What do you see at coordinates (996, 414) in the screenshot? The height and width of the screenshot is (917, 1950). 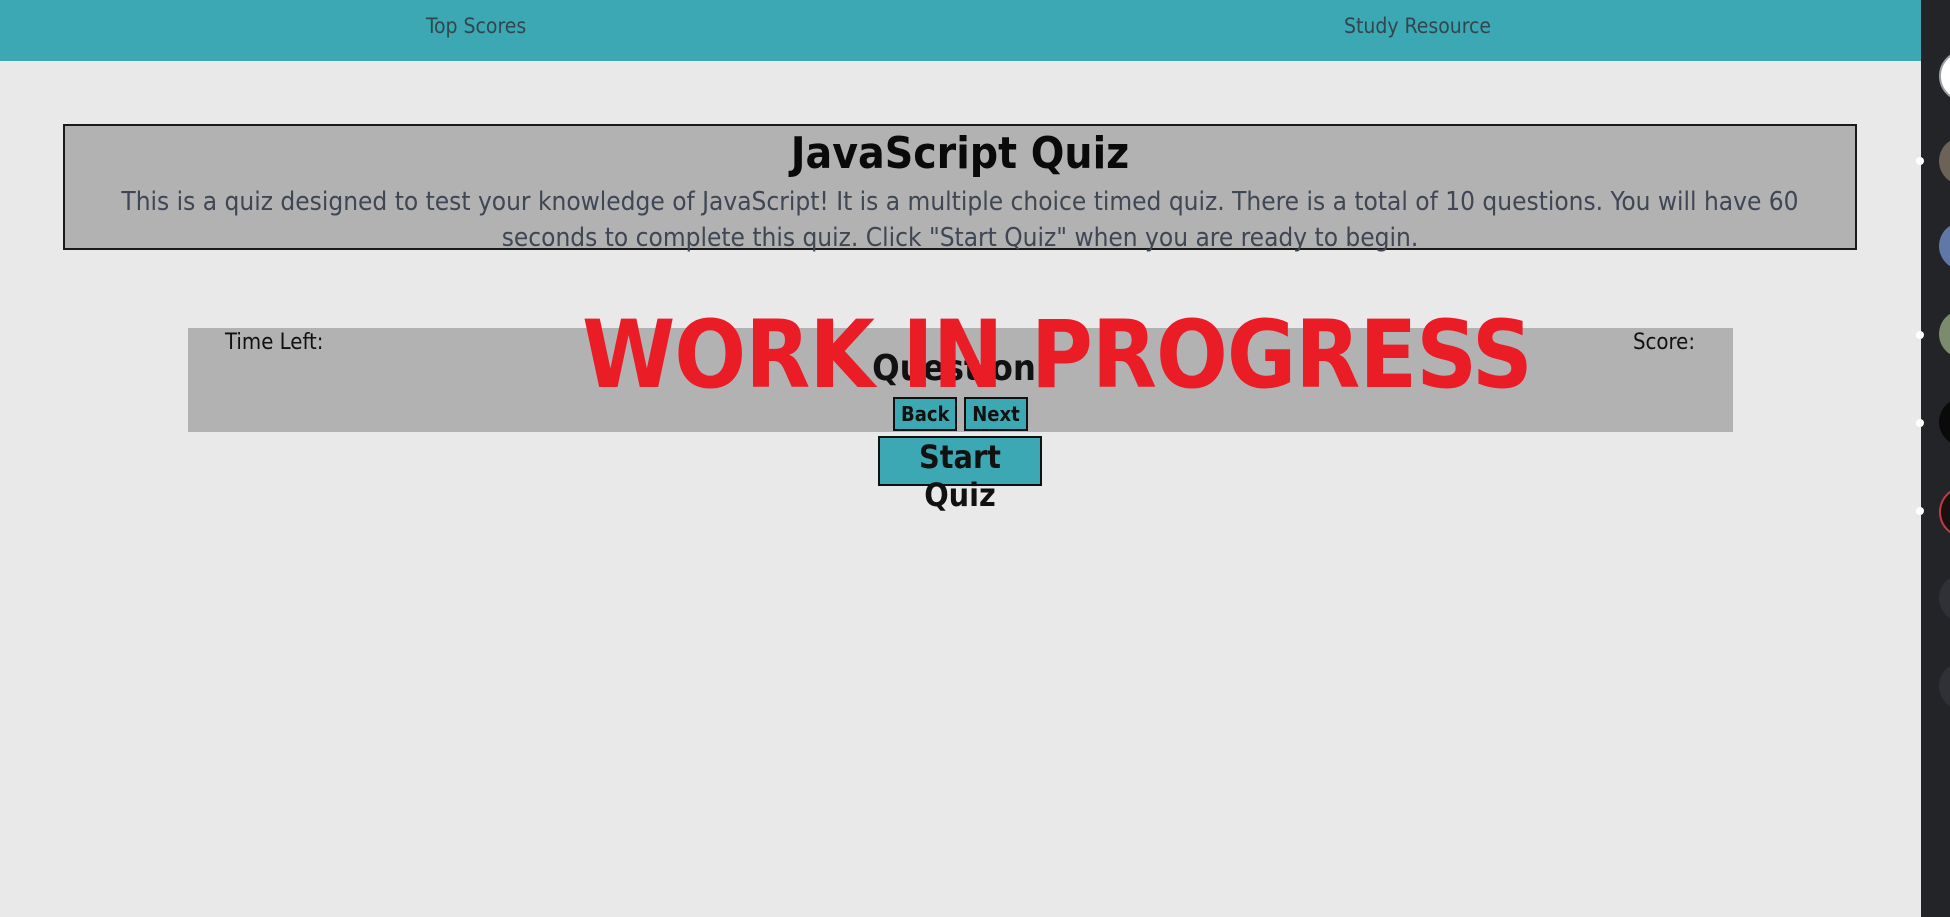 I see `next-button: Next` at bounding box center [996, 414].